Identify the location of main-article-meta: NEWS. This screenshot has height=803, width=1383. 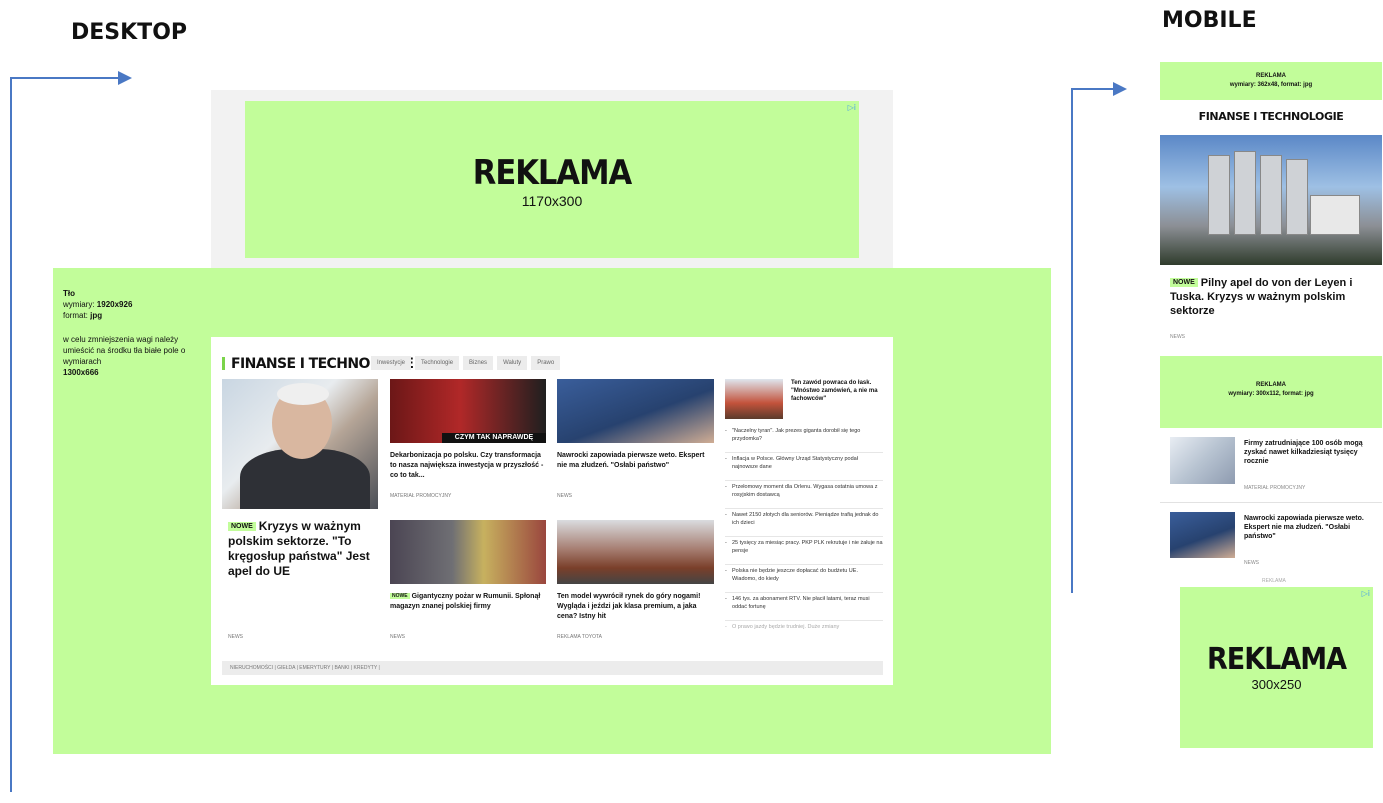
(235, 637).